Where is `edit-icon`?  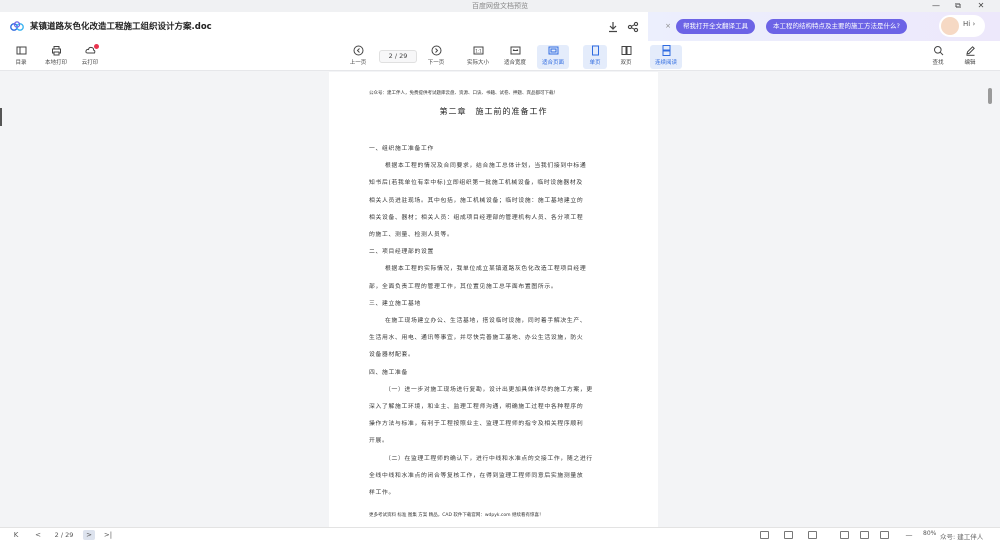
edit-icon is located at coordinates (970, 51).